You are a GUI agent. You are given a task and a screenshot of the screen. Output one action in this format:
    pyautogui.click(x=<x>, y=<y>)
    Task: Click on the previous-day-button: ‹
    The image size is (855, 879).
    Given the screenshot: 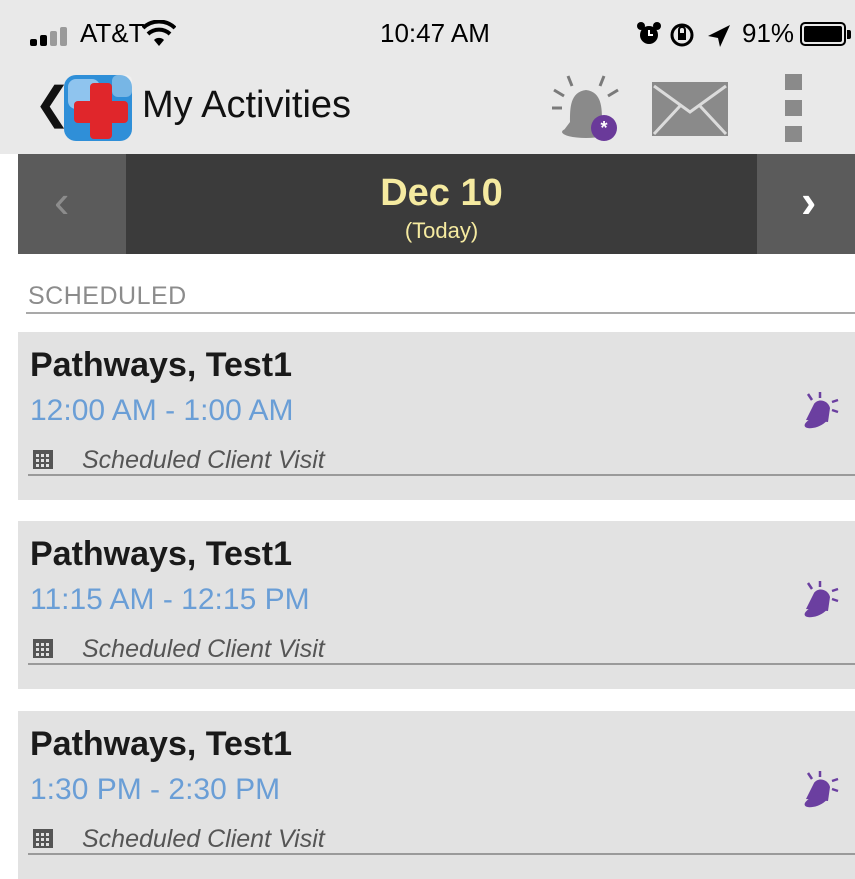 What is the action you would take?
    pyautogui.click(x=72, y=204)
    